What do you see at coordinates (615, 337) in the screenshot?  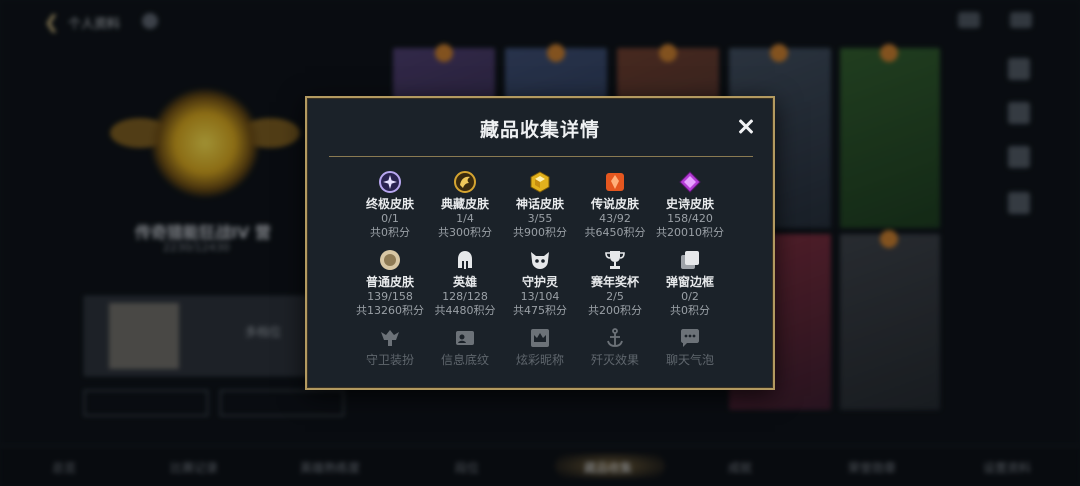 I see `anchor-icon` at bounding box center [615, 337].